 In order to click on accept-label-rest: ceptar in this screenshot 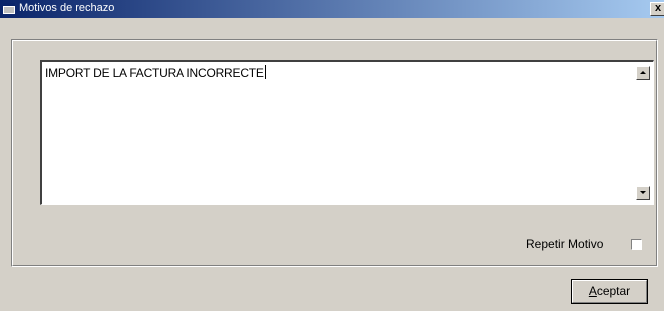, I will do `click(613, 291)`.